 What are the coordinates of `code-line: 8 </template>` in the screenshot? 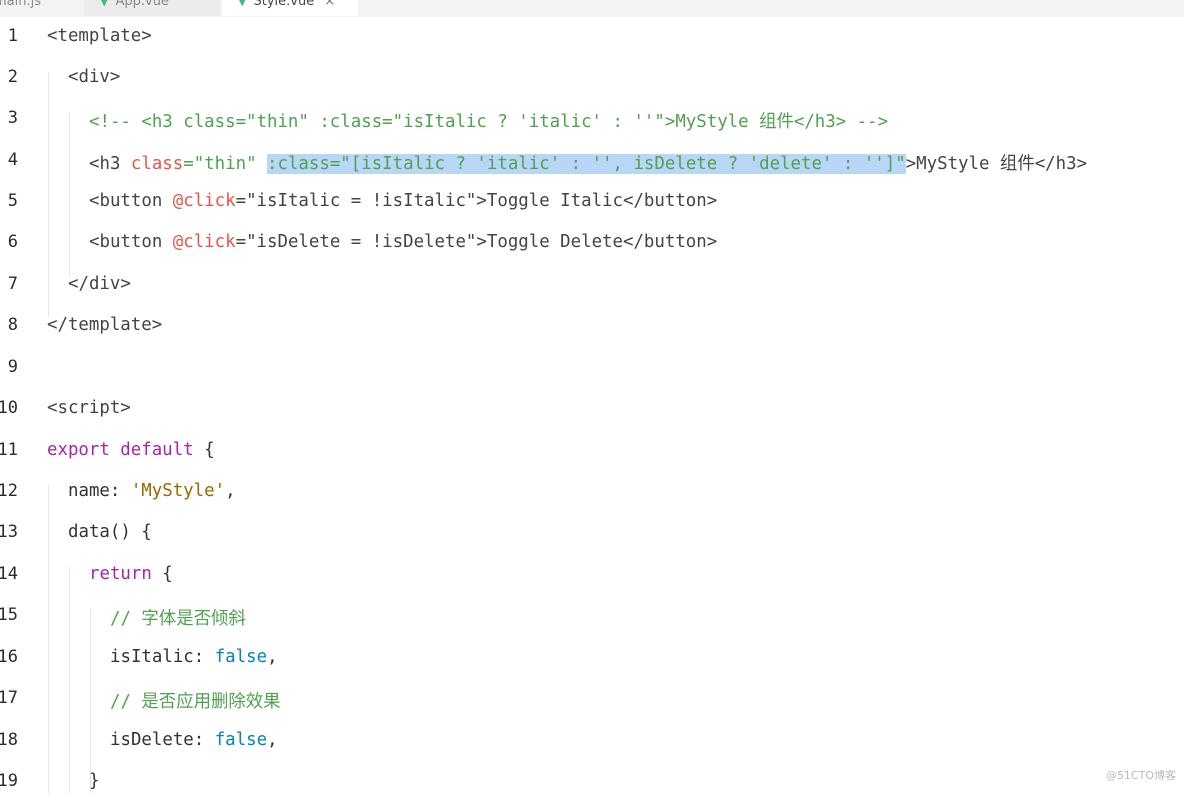 It's located at (592, 326).